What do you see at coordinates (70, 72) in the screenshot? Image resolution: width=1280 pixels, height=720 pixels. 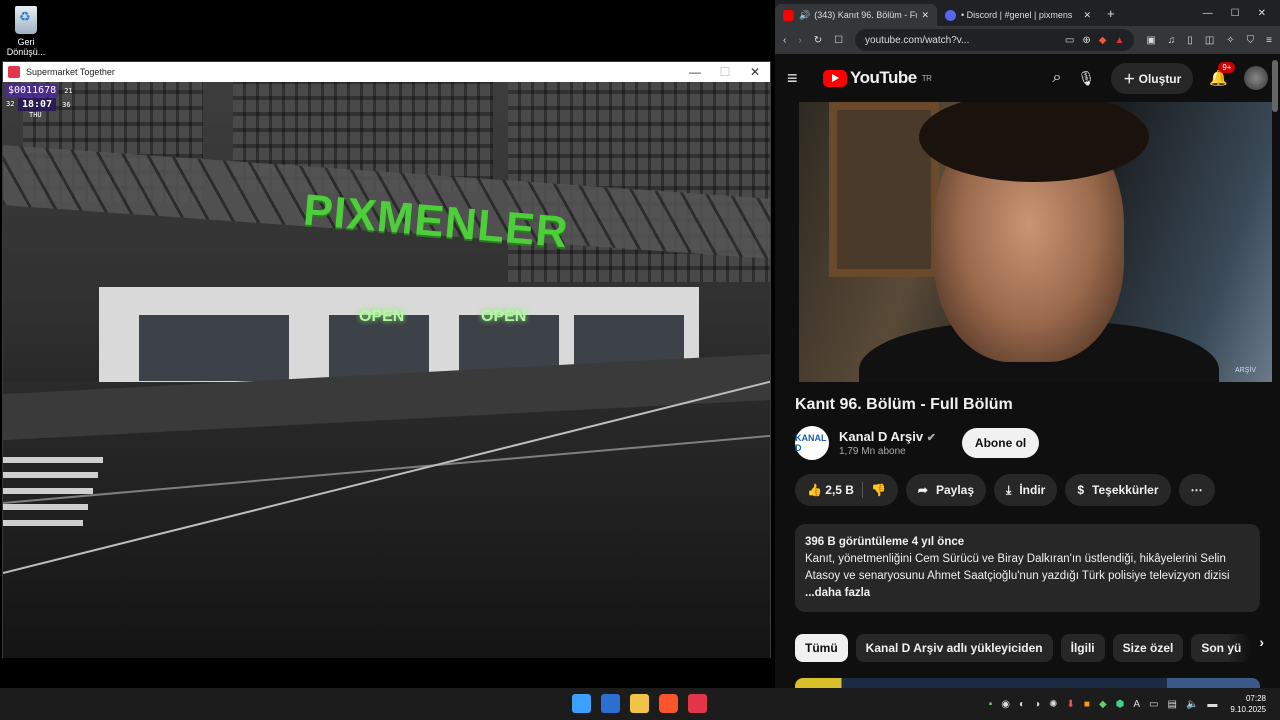 I see `game-window-title: Supermarket Together` at bounding box center [70, 72].